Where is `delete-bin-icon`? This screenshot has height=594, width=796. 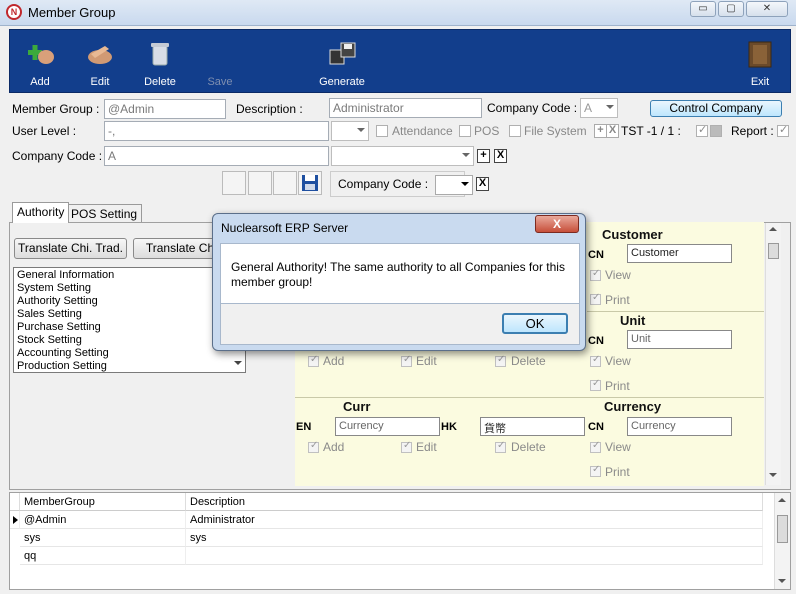 delete-bin-icon is located at coordinates (160, 54).